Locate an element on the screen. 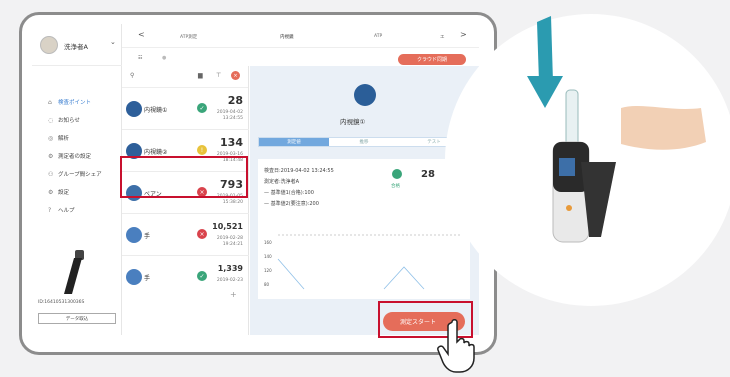  measurer: 測定者:洗浄者A is located at coordinates (282, 182).